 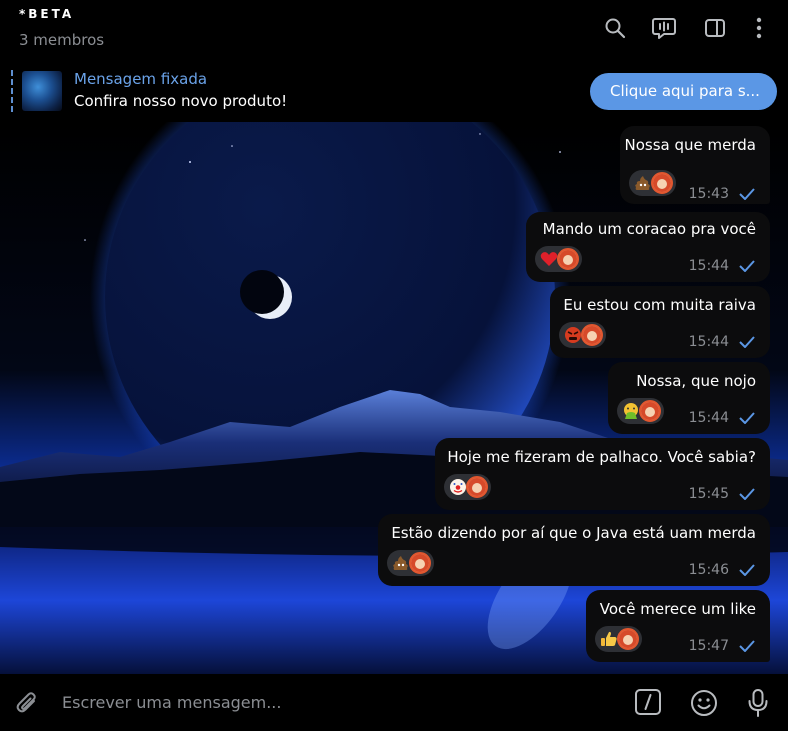 I want to click on more-vertical-icon, so click(x=759, y=28).